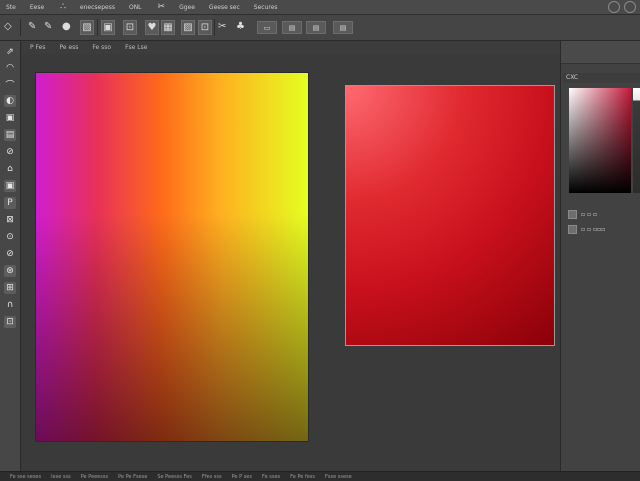 The image size is (640, 481). What do you see at coordinates (291, 47) in the screenshot?
I see `document-tabs: P Fes Pe ess Fe sso Fse Lse` at bounding box center [291, 47].